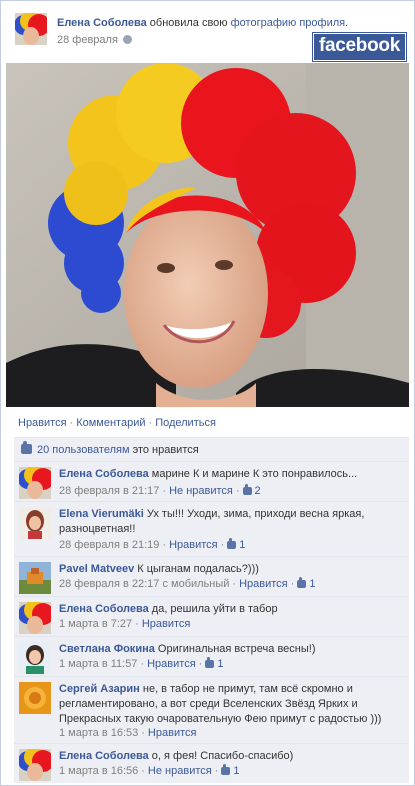 The image size is (415, 786). Describe the element at coordinates (257, 491) in the screenshot. I see `comment-likes-value: 2` at that location.